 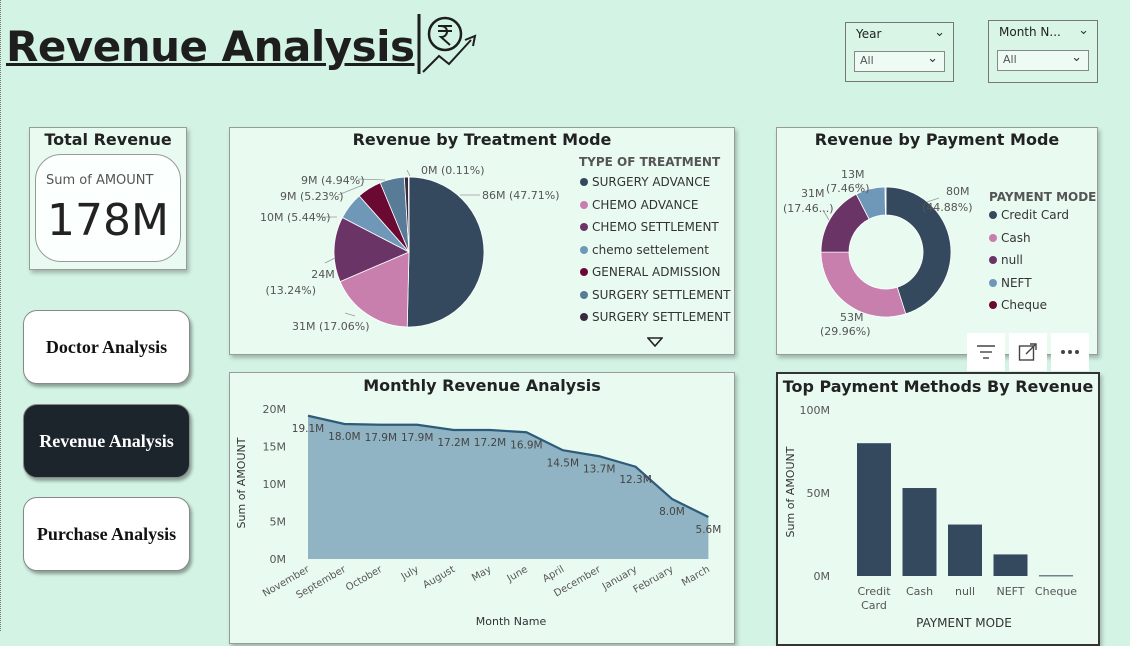 What do you see at coordinates (241, 482) in the screenshot?
I see `y-axis-title: Sum of AMOUNT` at bounding box center [241, 482].